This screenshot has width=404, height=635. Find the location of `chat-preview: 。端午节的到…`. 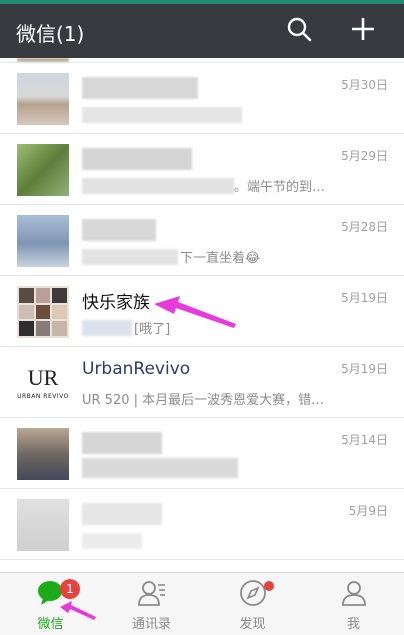

chat-preview: 。端午节的到… is located at coordinates (280, 187).